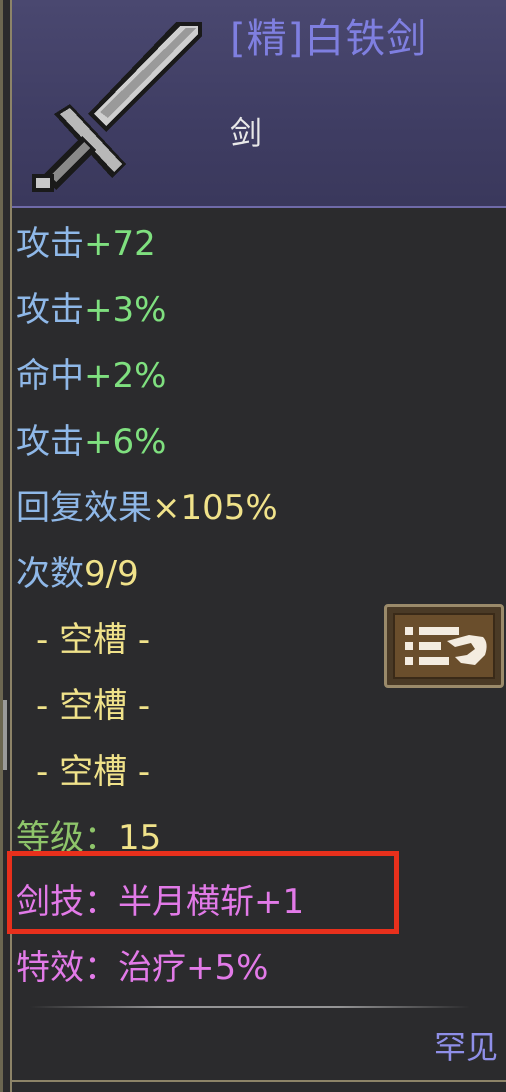 The width and height of the screenshot is (506, 1092). I want to click on stat-value: ×105%, so click(215, 508).